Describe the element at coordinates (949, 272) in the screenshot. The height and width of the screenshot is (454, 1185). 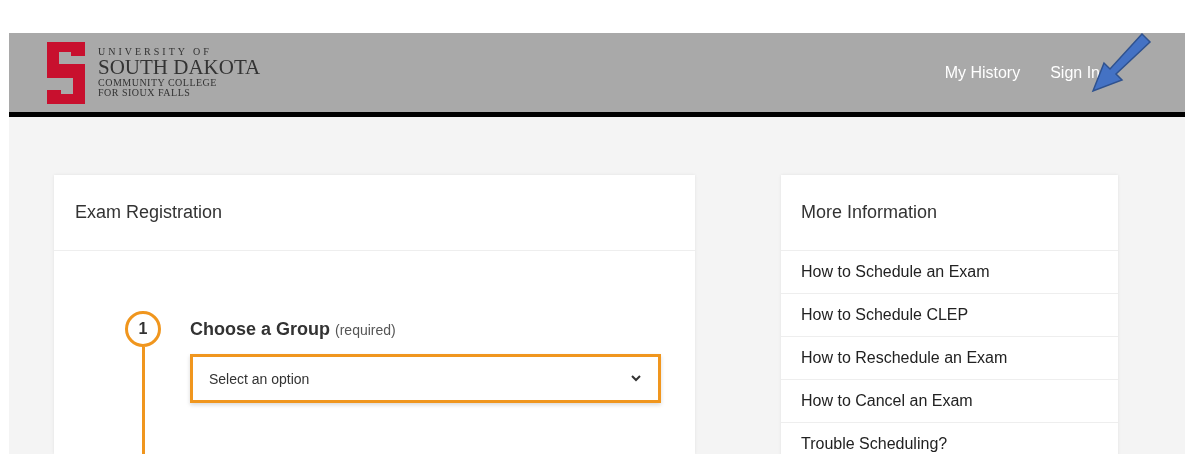
I see `info-link: How to Schedule an Exam` at that location.